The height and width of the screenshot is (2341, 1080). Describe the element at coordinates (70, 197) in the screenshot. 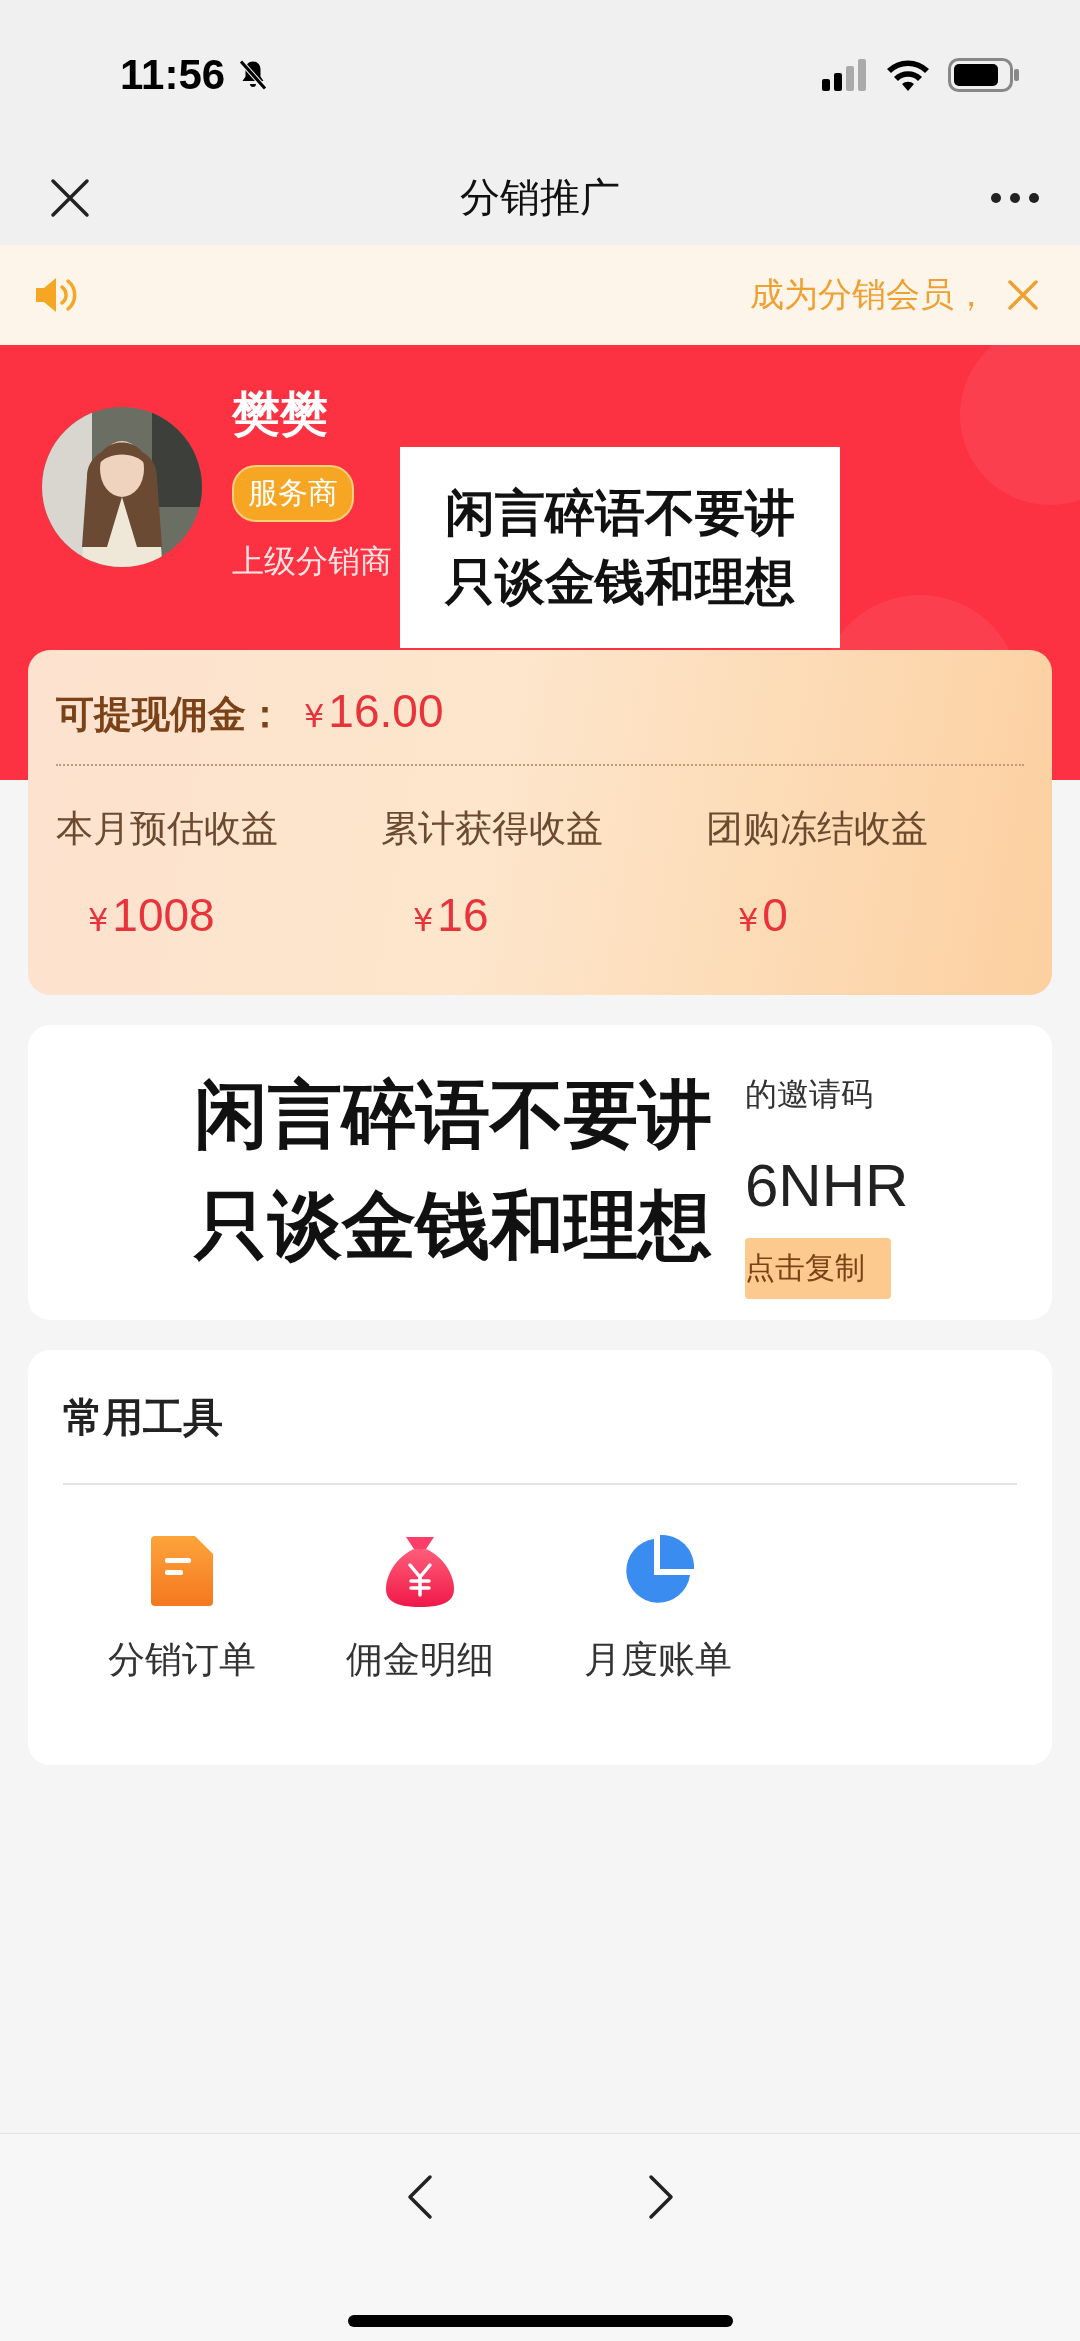

I see `close-icon` at that location.